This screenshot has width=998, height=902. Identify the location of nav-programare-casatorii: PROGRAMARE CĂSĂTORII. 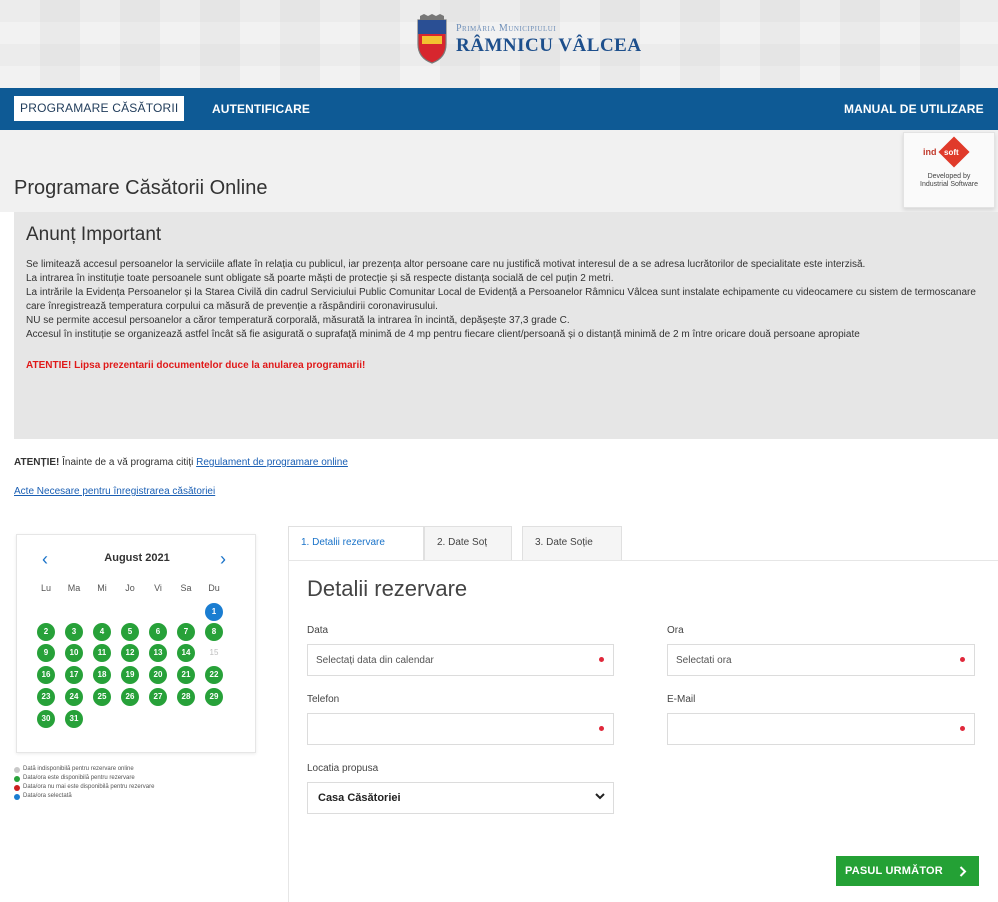
(99, 108).